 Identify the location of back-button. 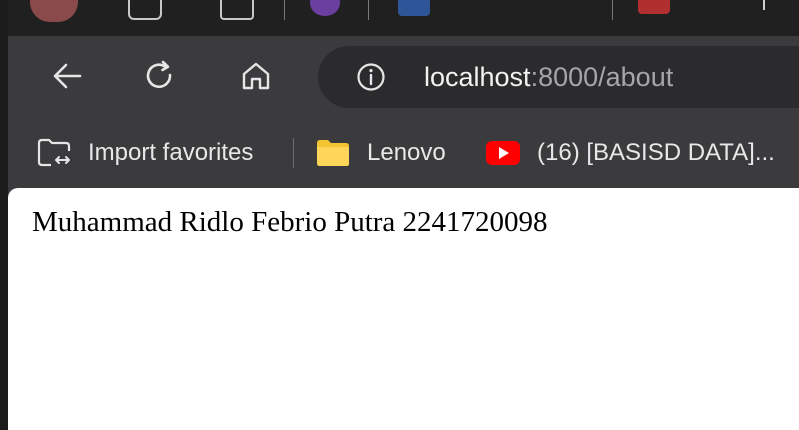
(68, 76).